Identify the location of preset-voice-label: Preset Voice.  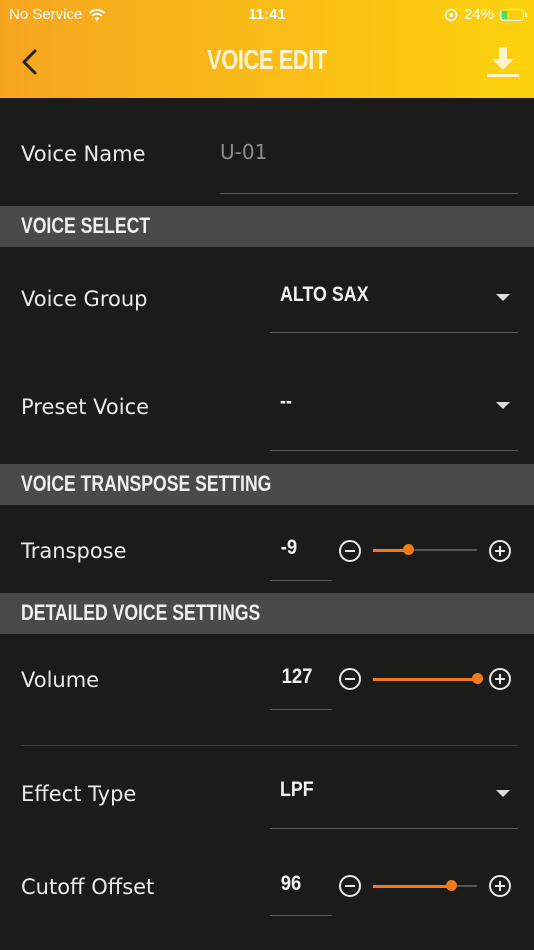
(85, 407).